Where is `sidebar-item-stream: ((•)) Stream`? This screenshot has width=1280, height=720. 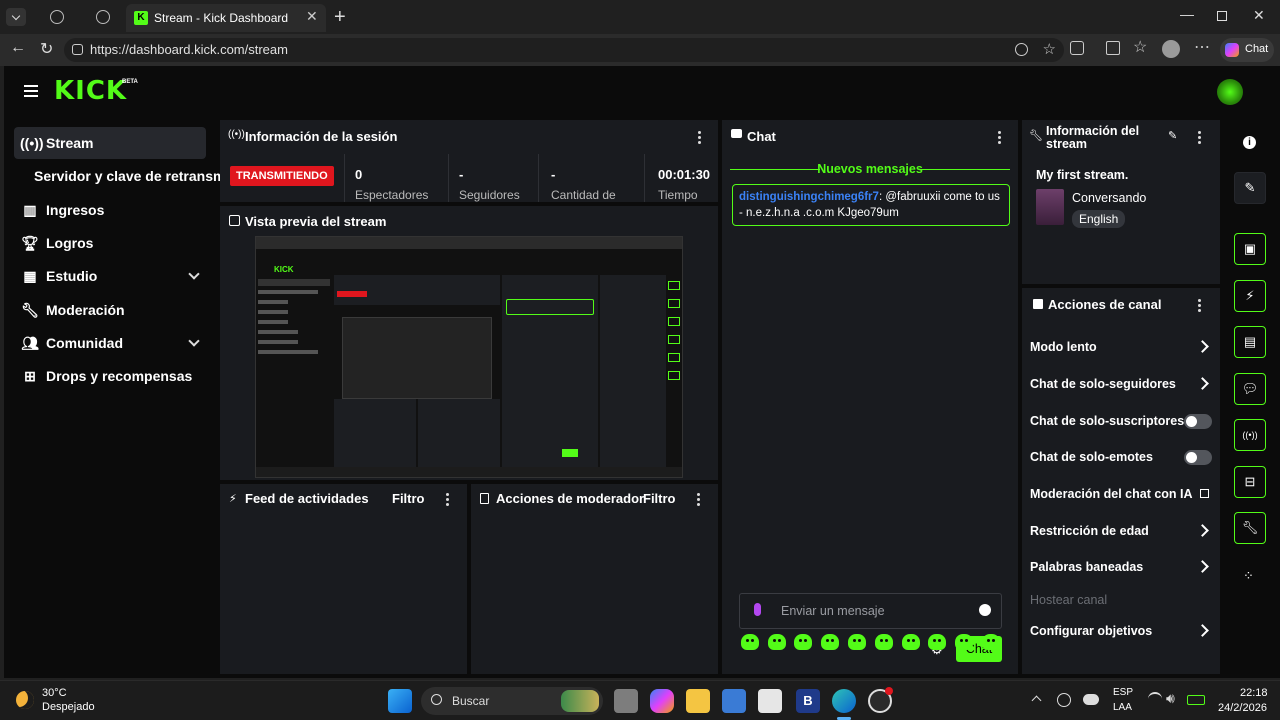
sidebar-item-stream: ((•)) Stream is located at coordinates (110, 143).